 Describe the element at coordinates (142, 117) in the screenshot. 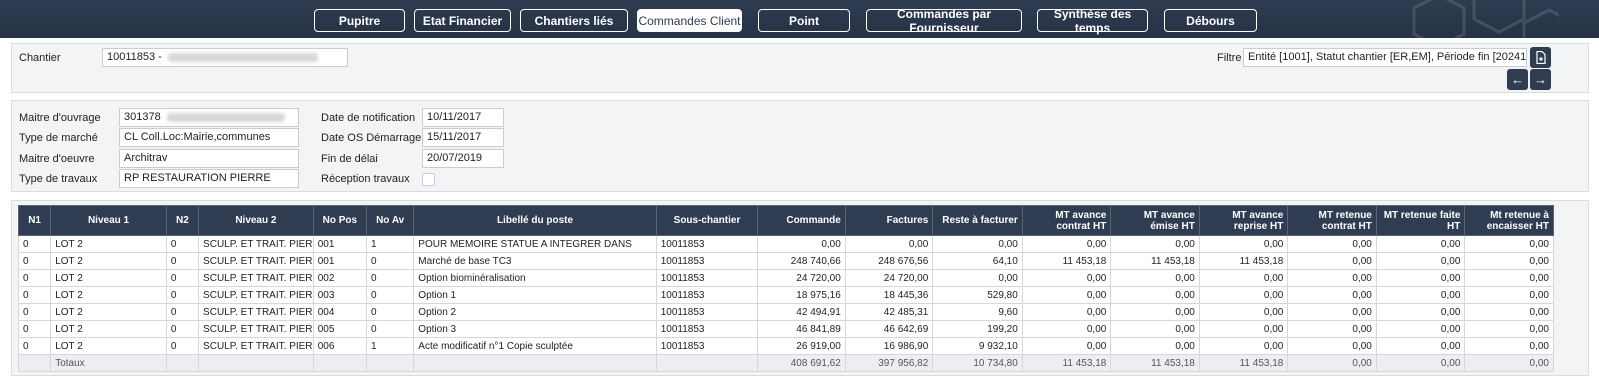

I see `maitre-ouvrage-value: 301378` at that location.